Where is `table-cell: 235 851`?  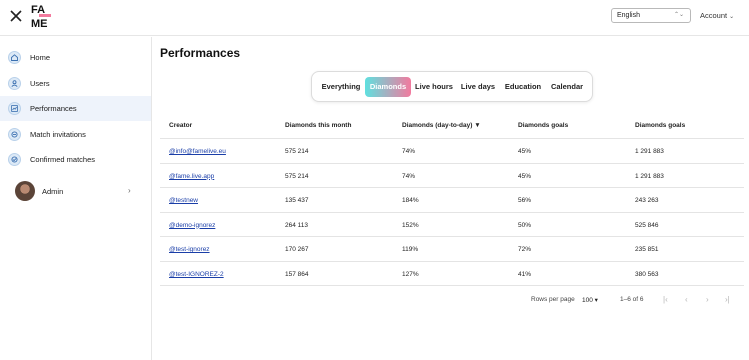
table-cell: 235 851 is located at coordinates (647, 249).